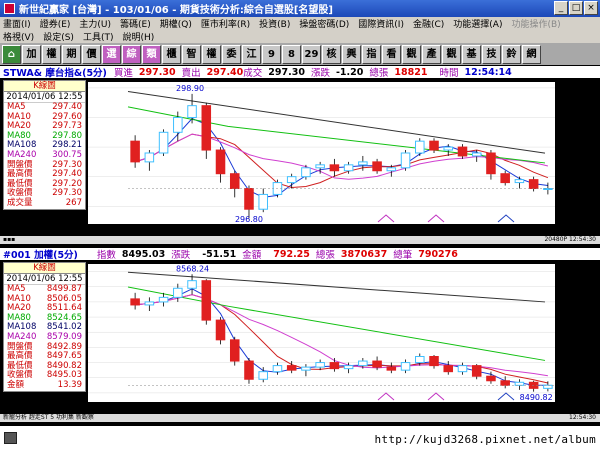  What do you see at coordinates (570, 347) in the screenshot?
I see `y-tick-label: 8520` at bounding box center [570, 347].